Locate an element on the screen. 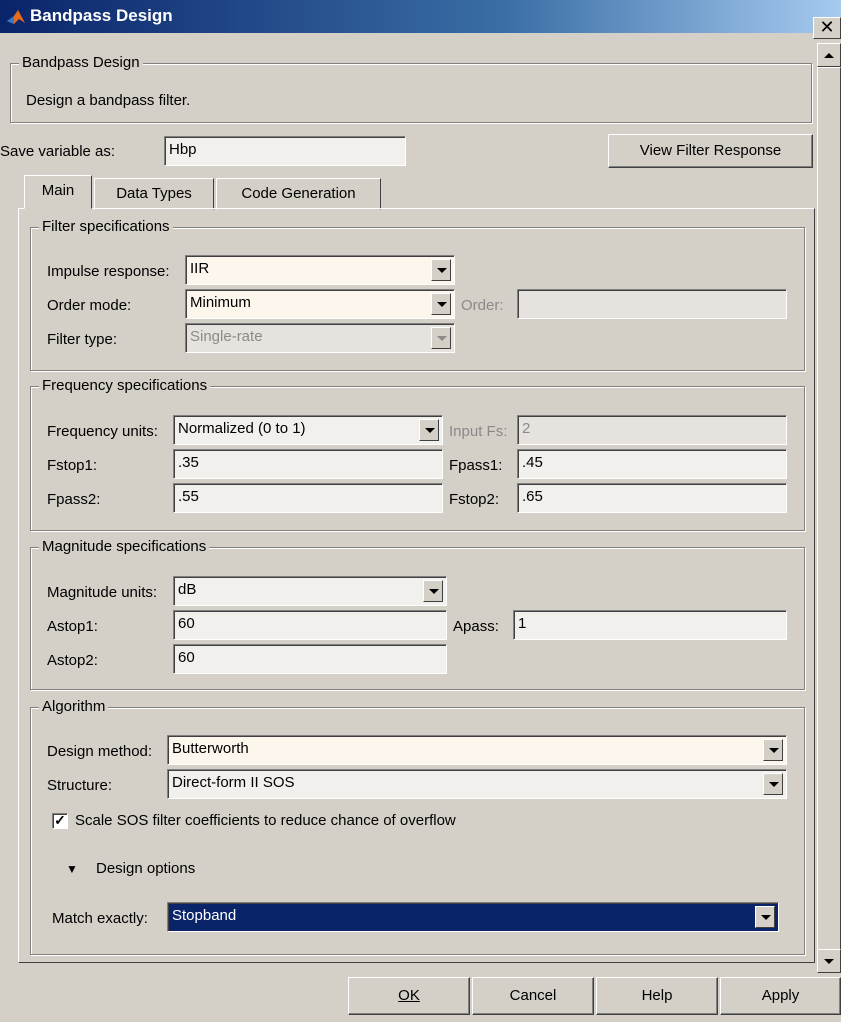  view-filter-response-button: View Filter Response is located at coordinates (710, 151).